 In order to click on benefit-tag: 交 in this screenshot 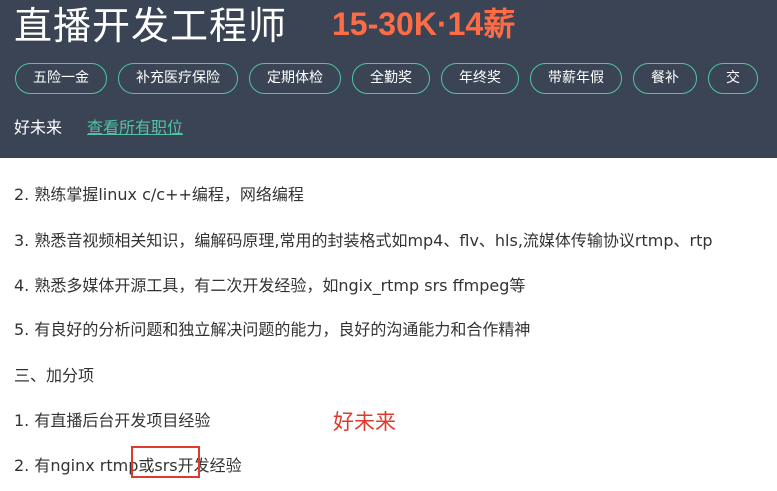, I will do `click(733, 78)`.